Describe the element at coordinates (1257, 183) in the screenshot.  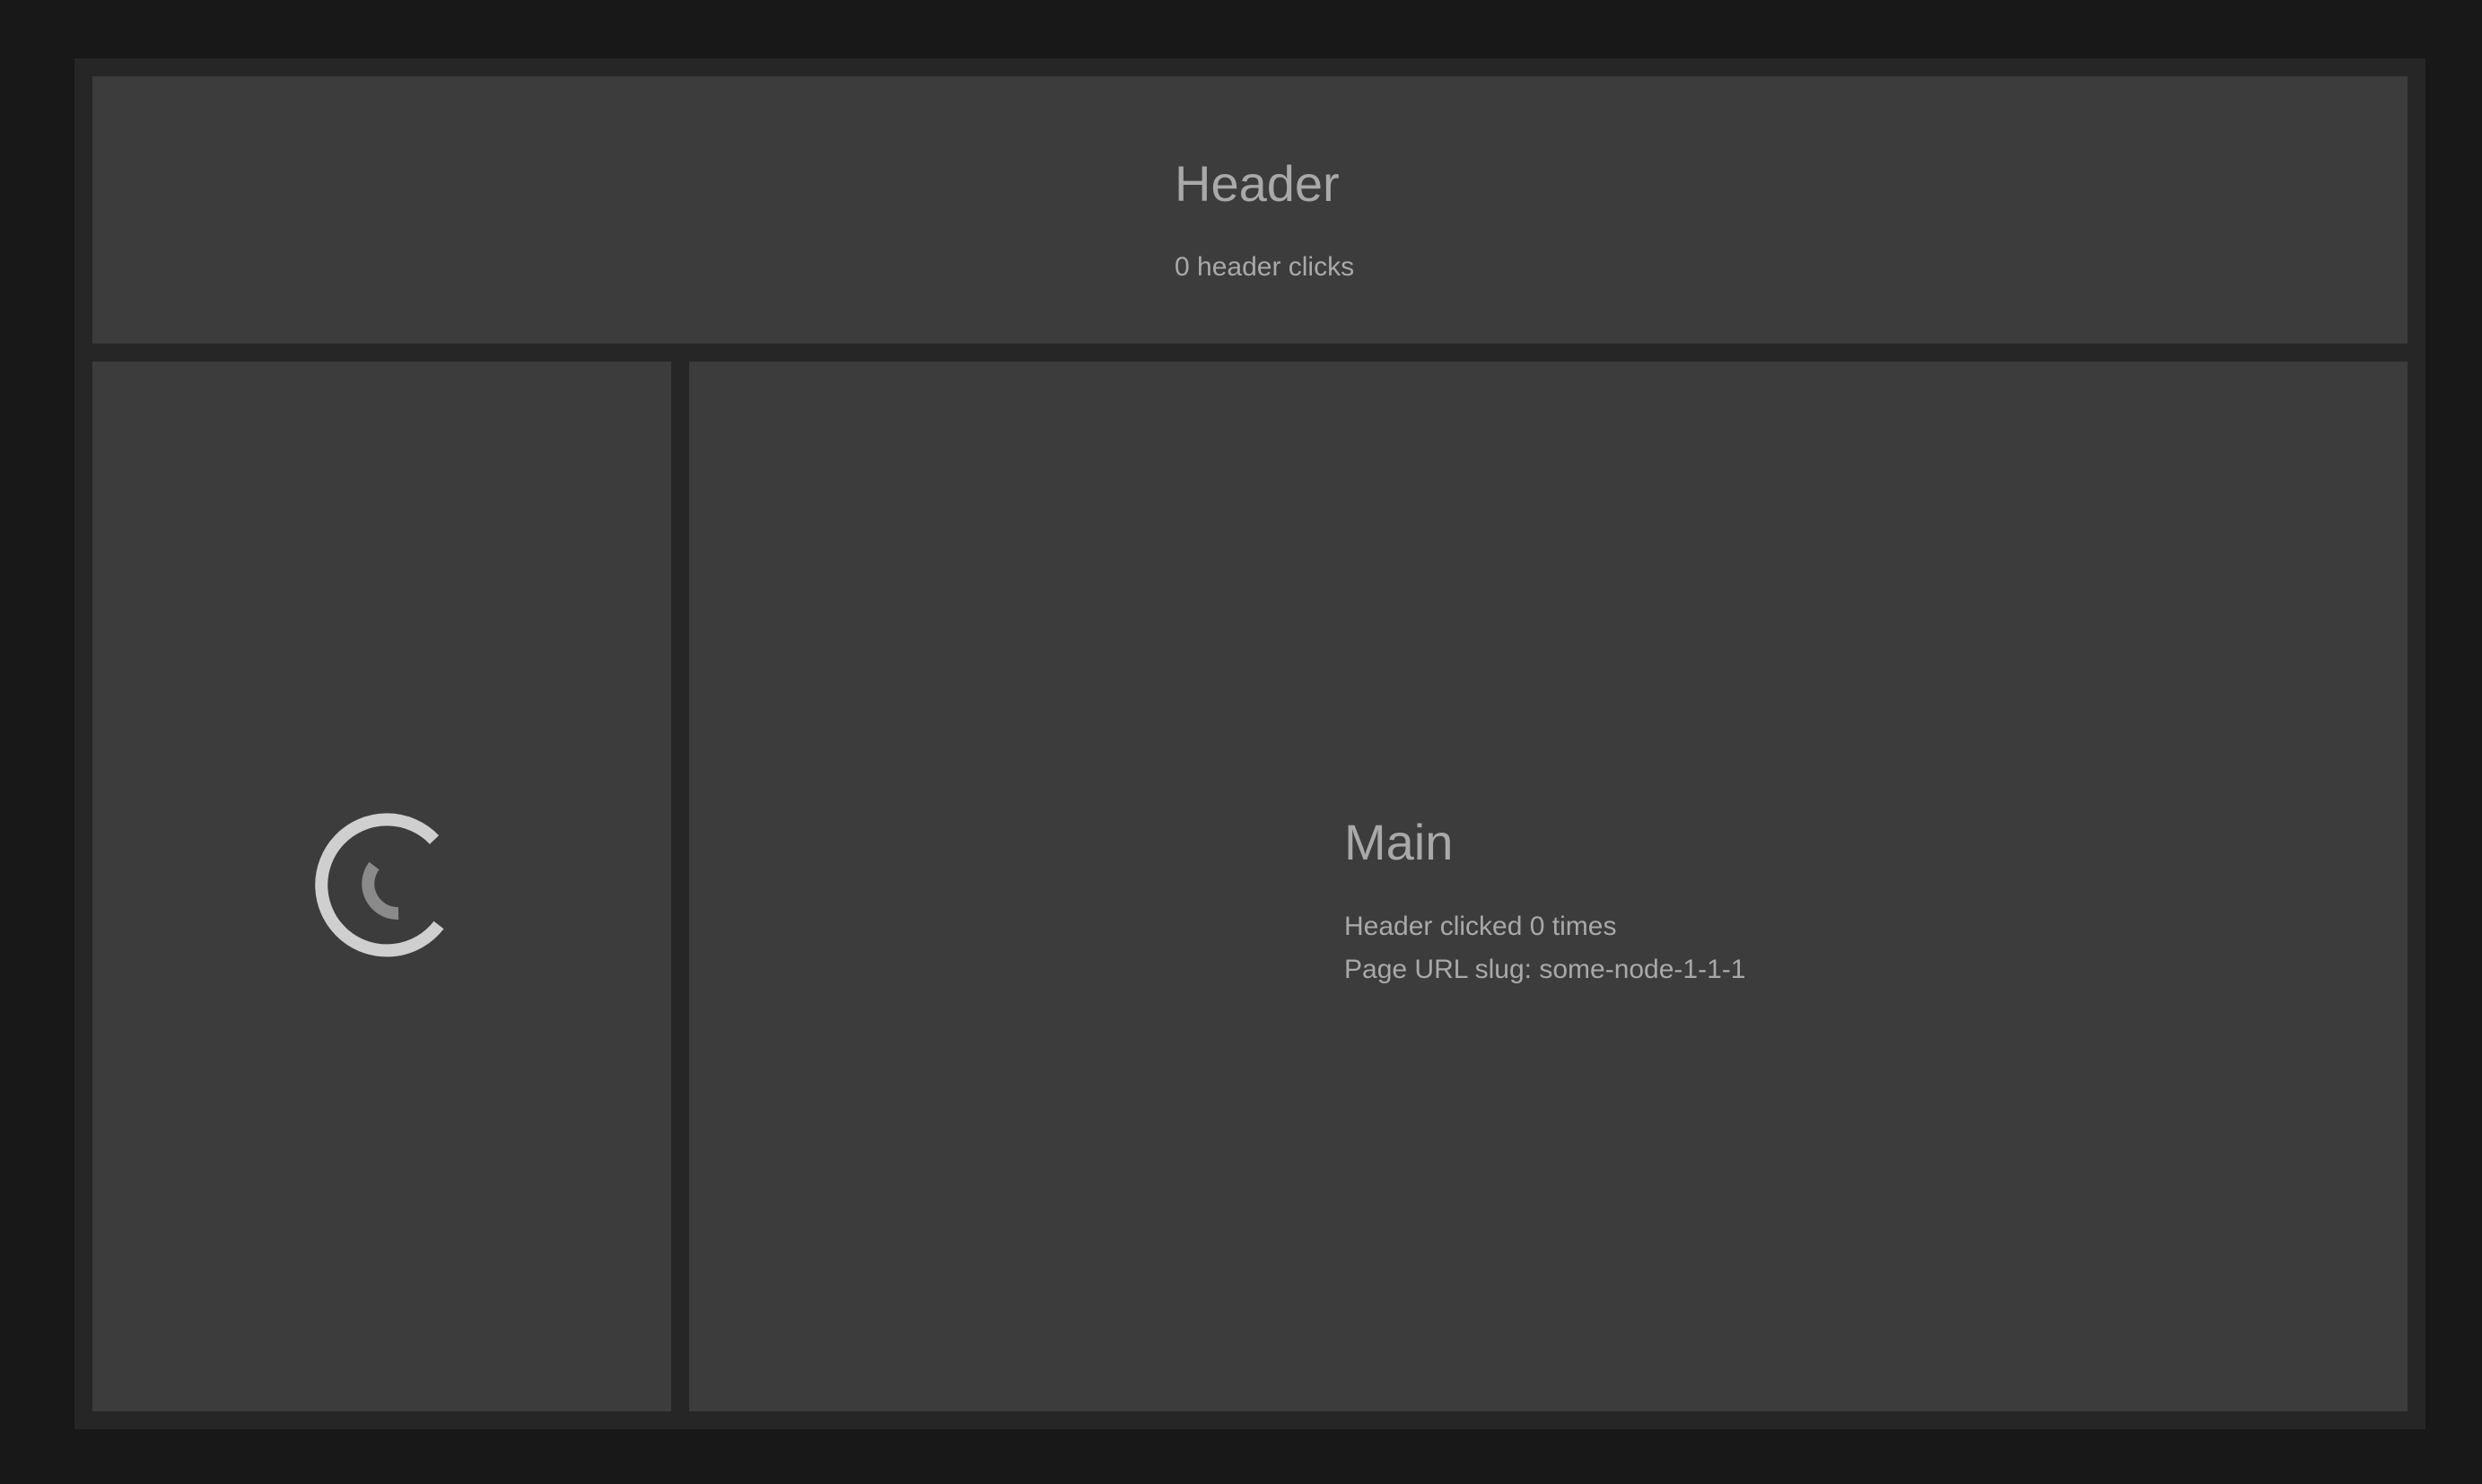
I see `header-title: Header` at that location.